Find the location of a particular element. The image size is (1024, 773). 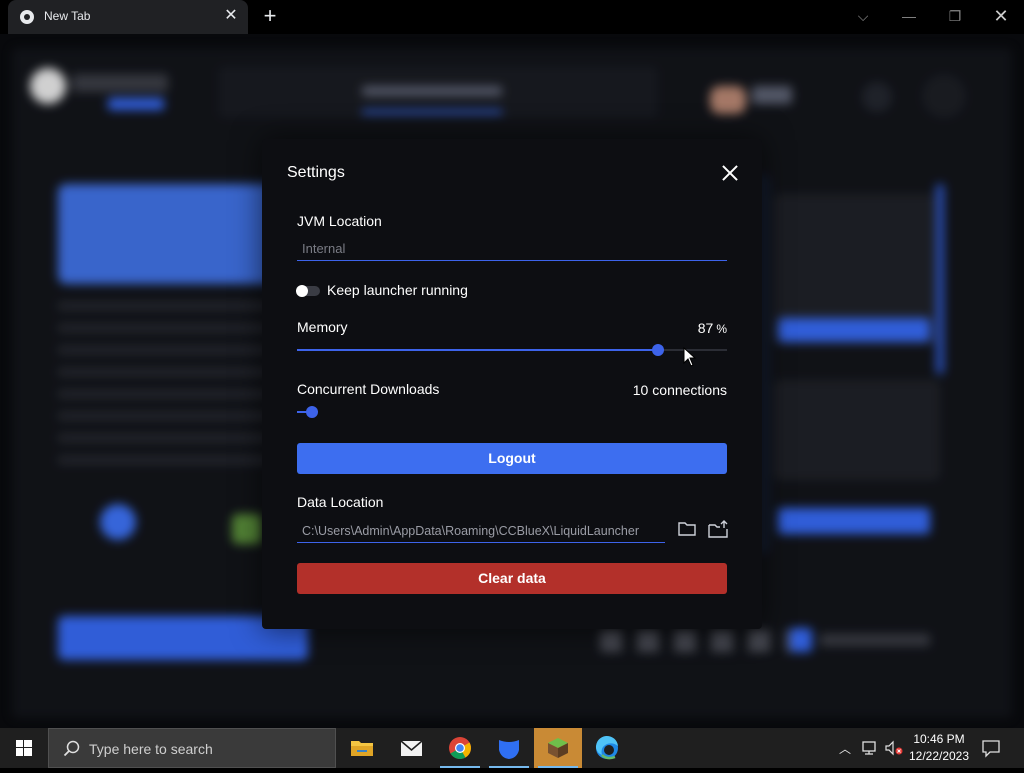

memory-slider is located at coordinates (512, 350).